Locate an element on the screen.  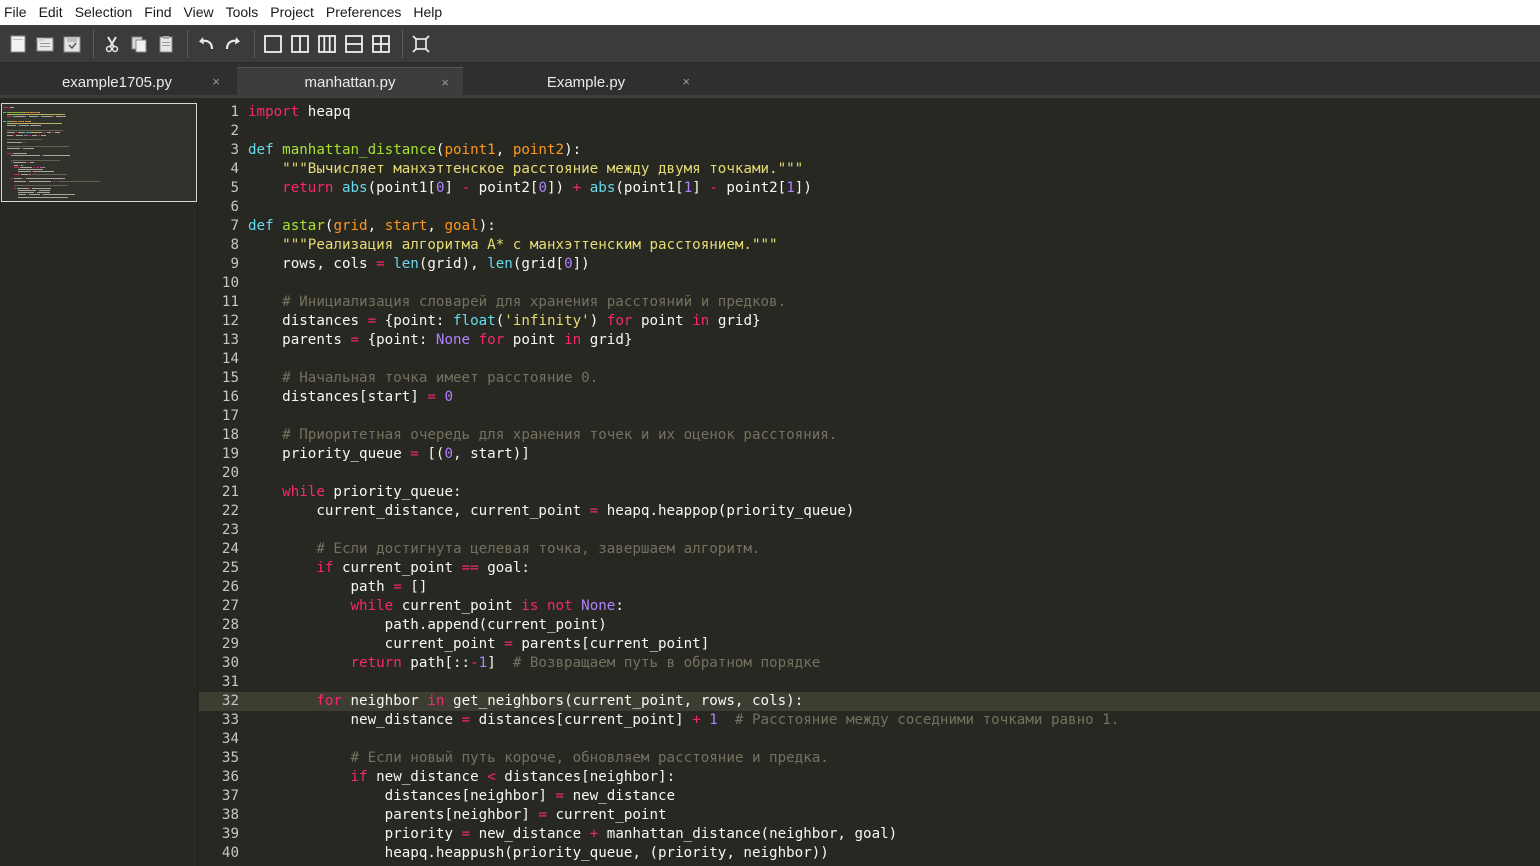
code-line: 15 # Начальная точка имеет расстояние 0. is located at coordinates (869, 378).